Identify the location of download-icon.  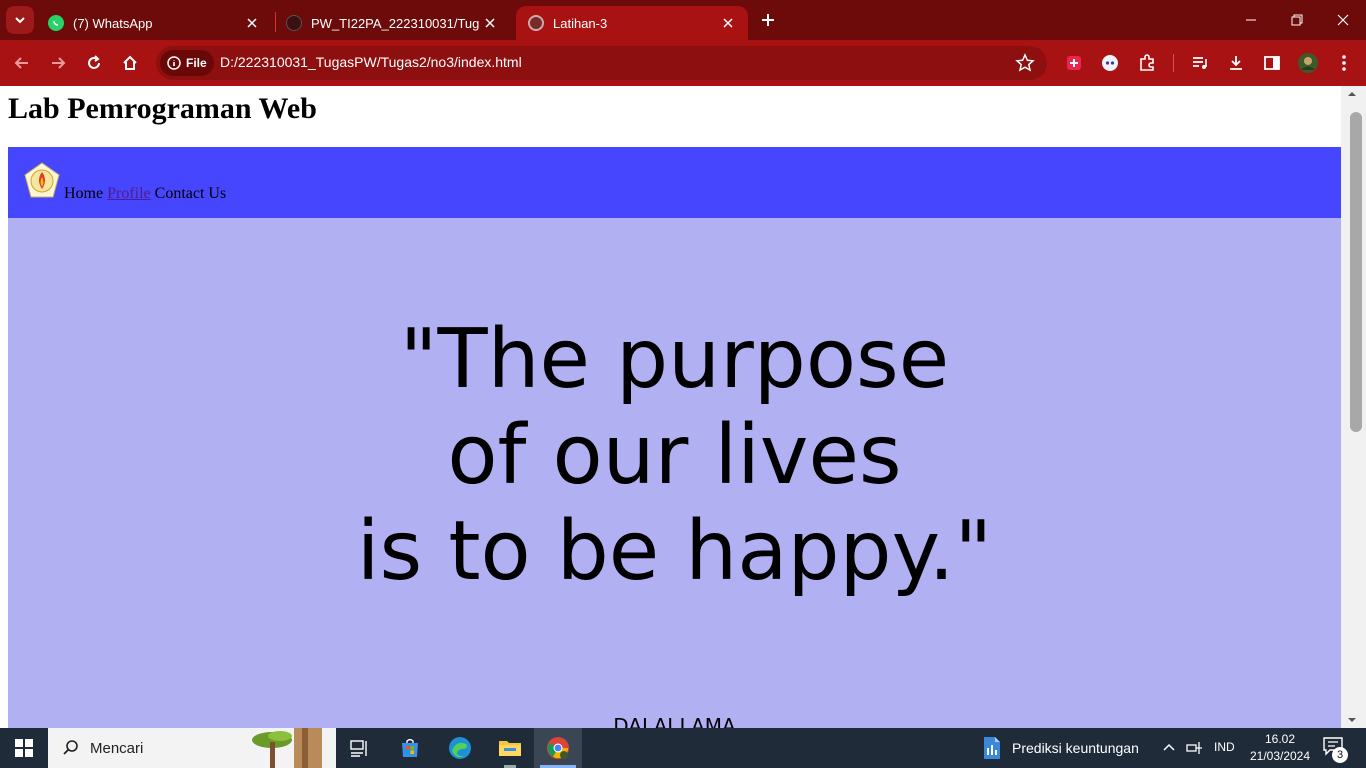
(1236, 63).